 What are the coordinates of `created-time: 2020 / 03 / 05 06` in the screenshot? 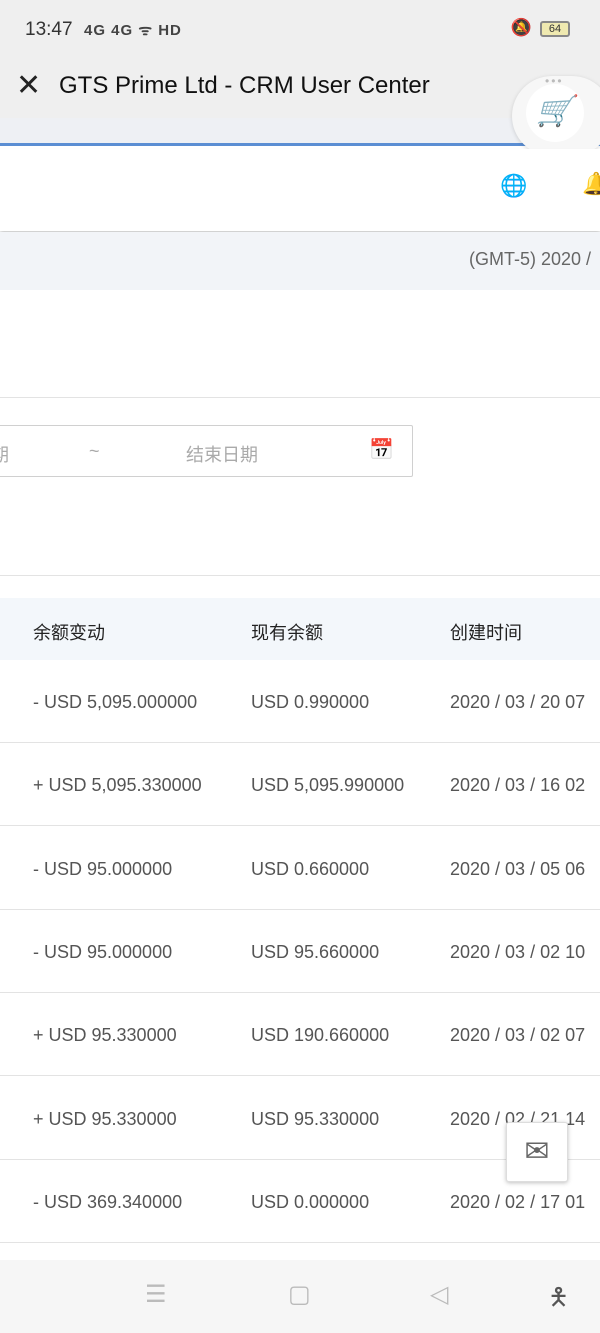 It's located at (518, 868).